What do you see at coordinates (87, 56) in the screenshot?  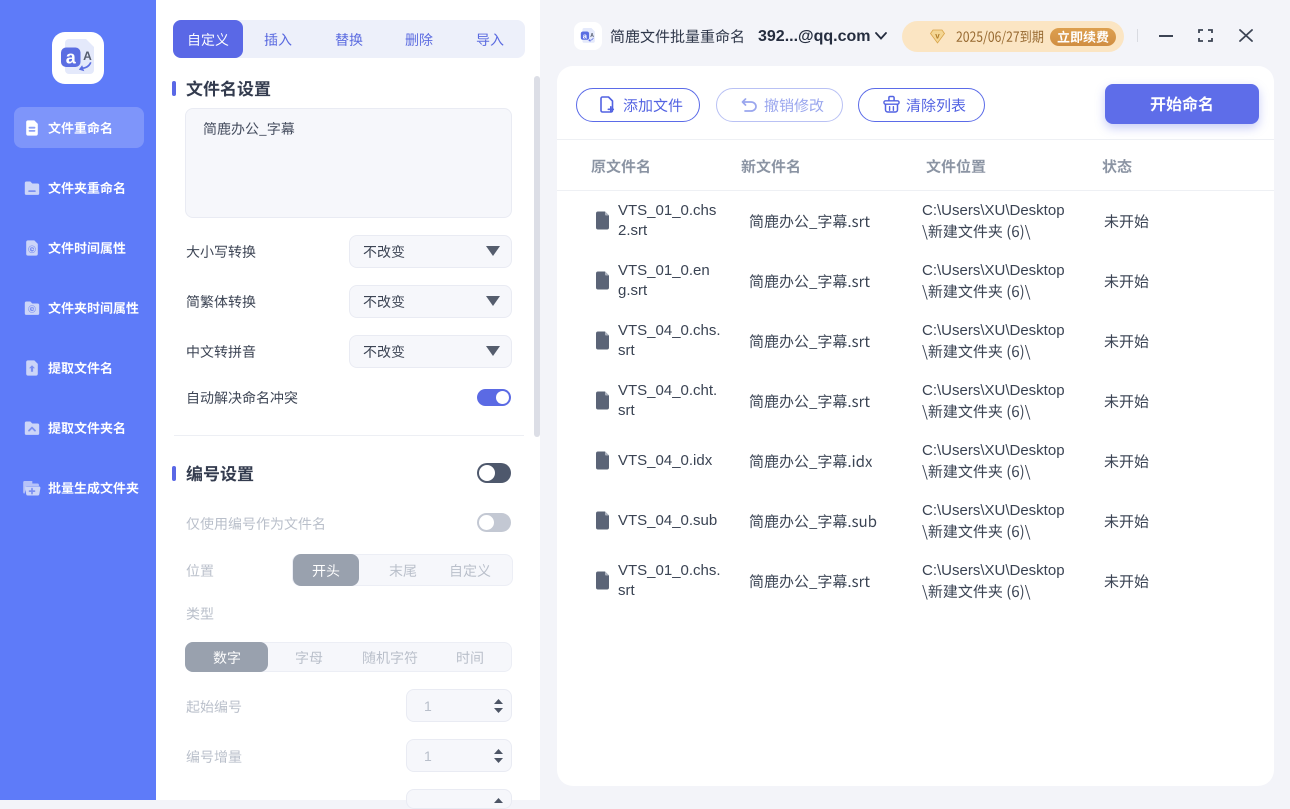 I see `svg-text: A` at bounding box center [87, 56].